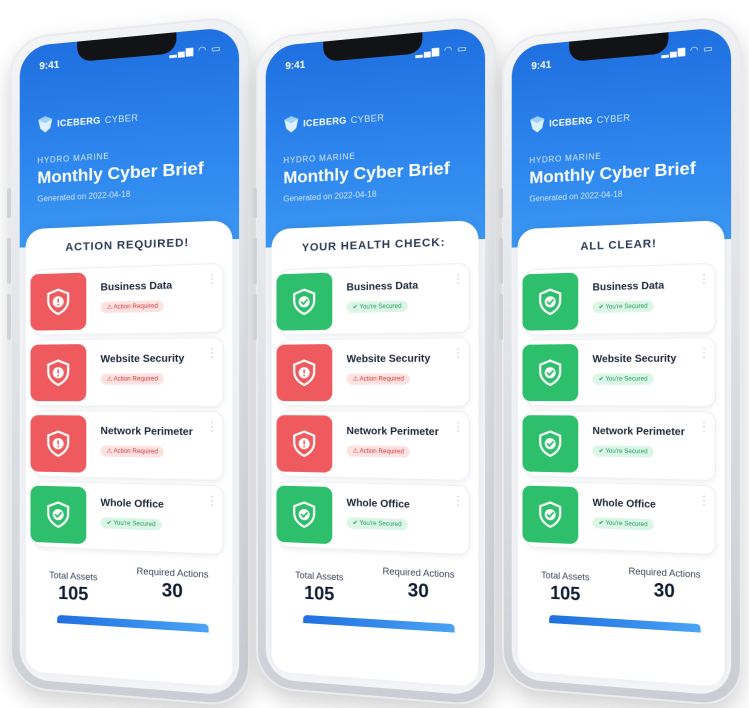 The image size is (749, 708). What do you see at coordinates (621, 597) in the screenshot?
I see `summary-stats: Total Assets 105 Required Actions 30` at bounding box center [621, 597].